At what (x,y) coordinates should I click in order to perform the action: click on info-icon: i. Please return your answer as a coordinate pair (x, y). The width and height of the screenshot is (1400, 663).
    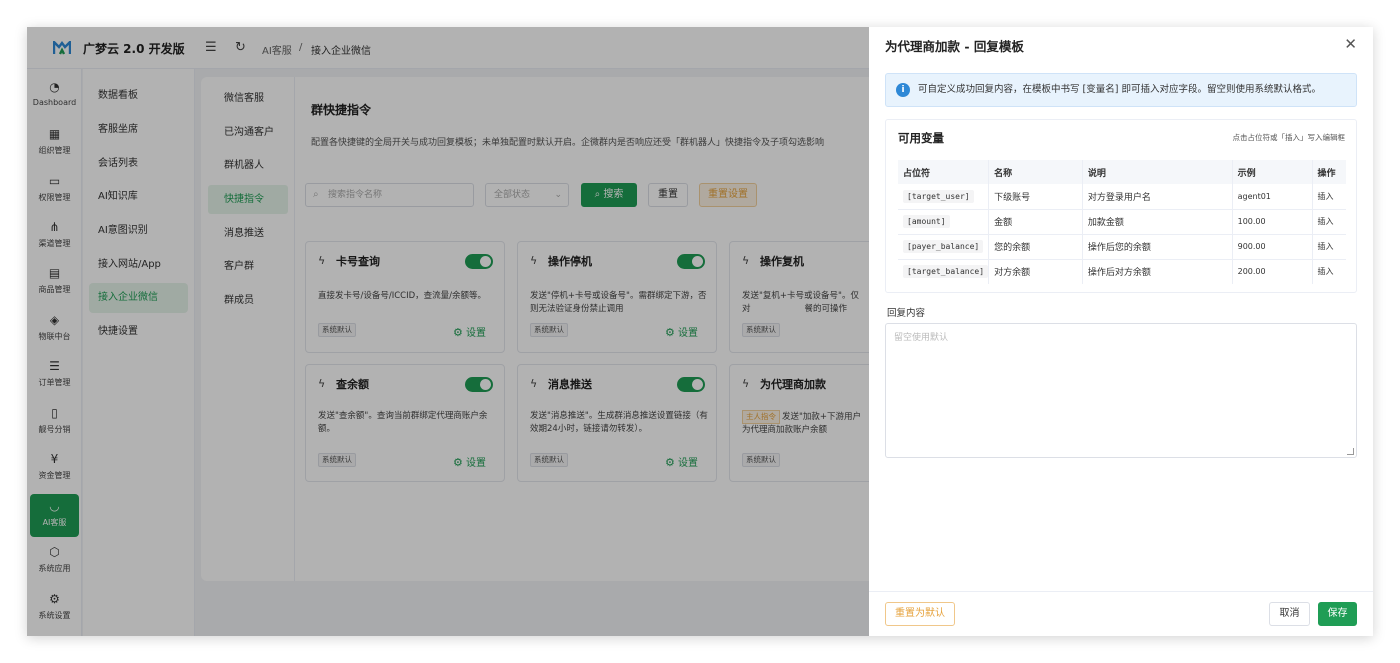
    Looking at the image, I should click on (903, 90).